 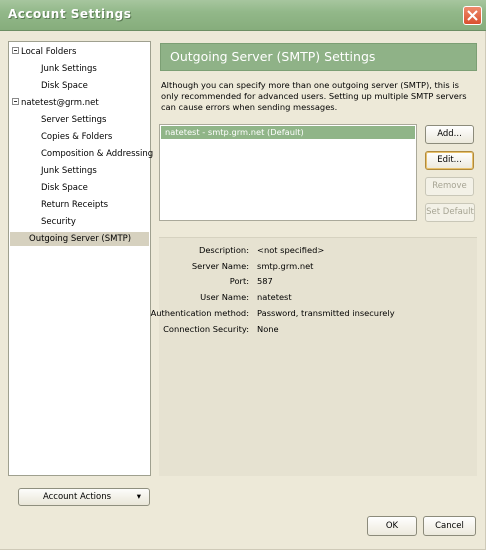 I want to click on ok-button: OK, so click(x=392, y=526).